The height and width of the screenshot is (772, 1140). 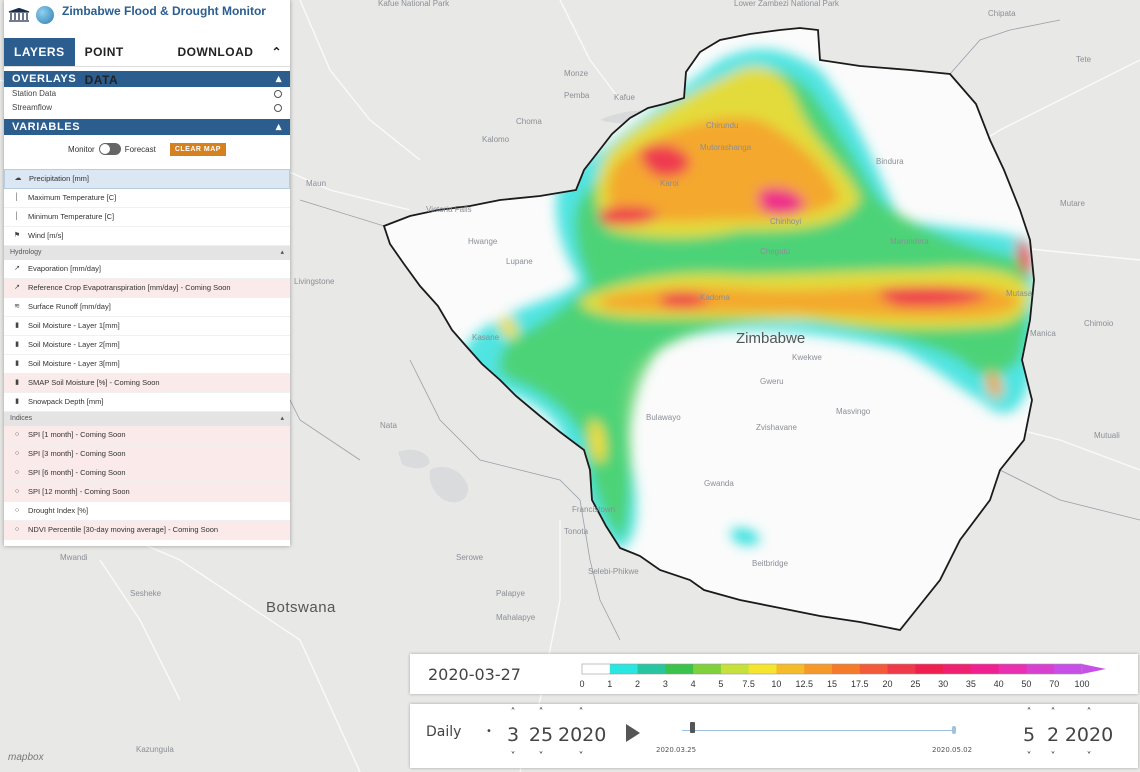 What do you see at coordinates (147, 236) in the screenshot?
I see `variable-item: ⚑ Wind [m/s]` at bounding box center [147, 236].